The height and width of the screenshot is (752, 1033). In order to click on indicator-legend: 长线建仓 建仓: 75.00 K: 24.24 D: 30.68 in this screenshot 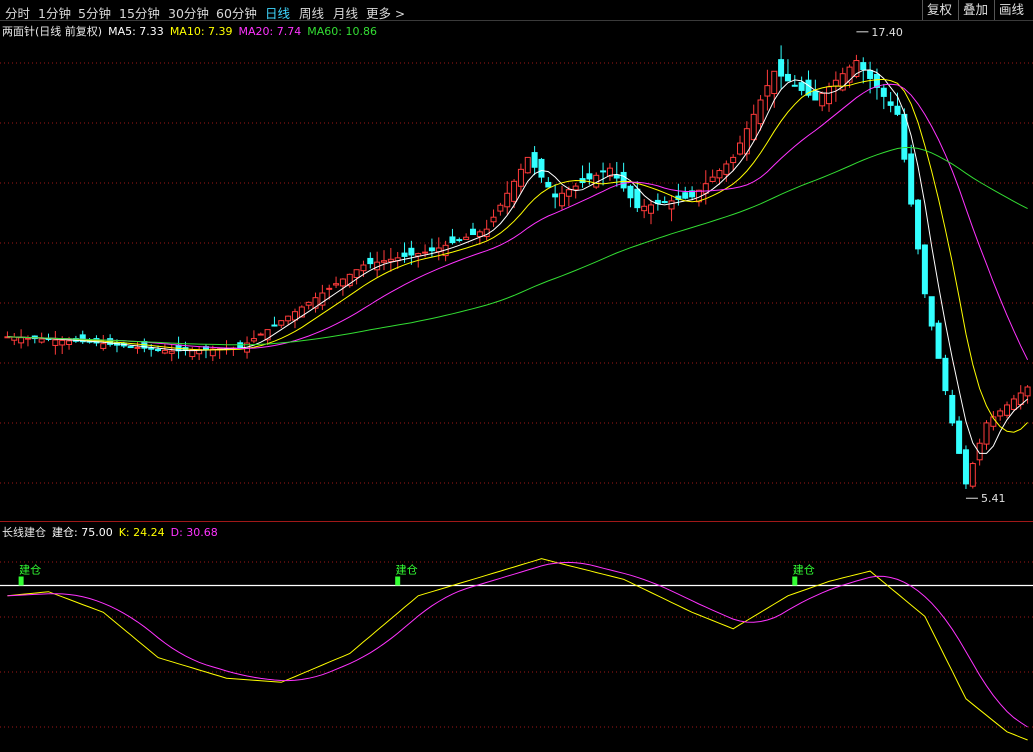, I will do `click(113, 532)`.